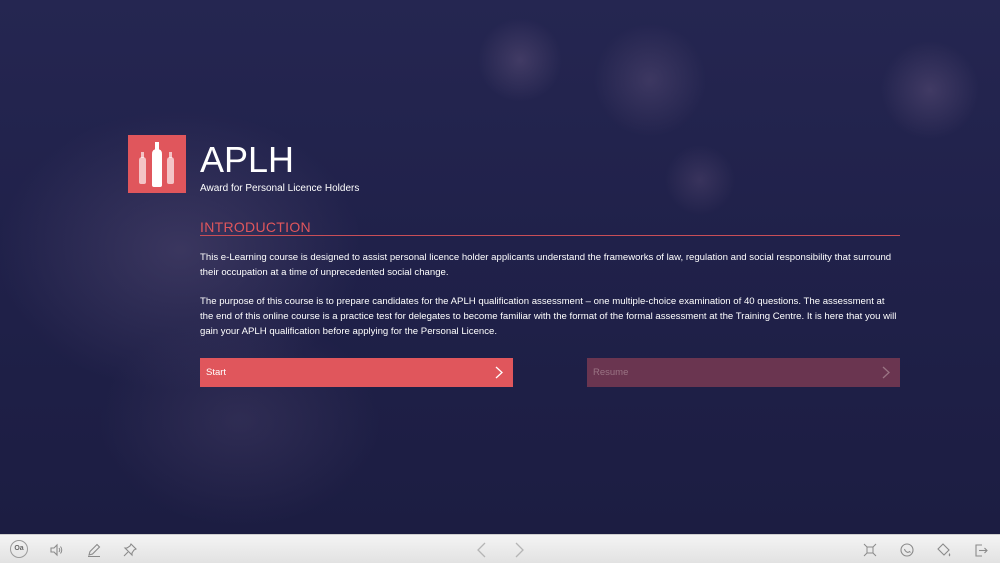  I want to click on exit-icon, so click(981, 550).